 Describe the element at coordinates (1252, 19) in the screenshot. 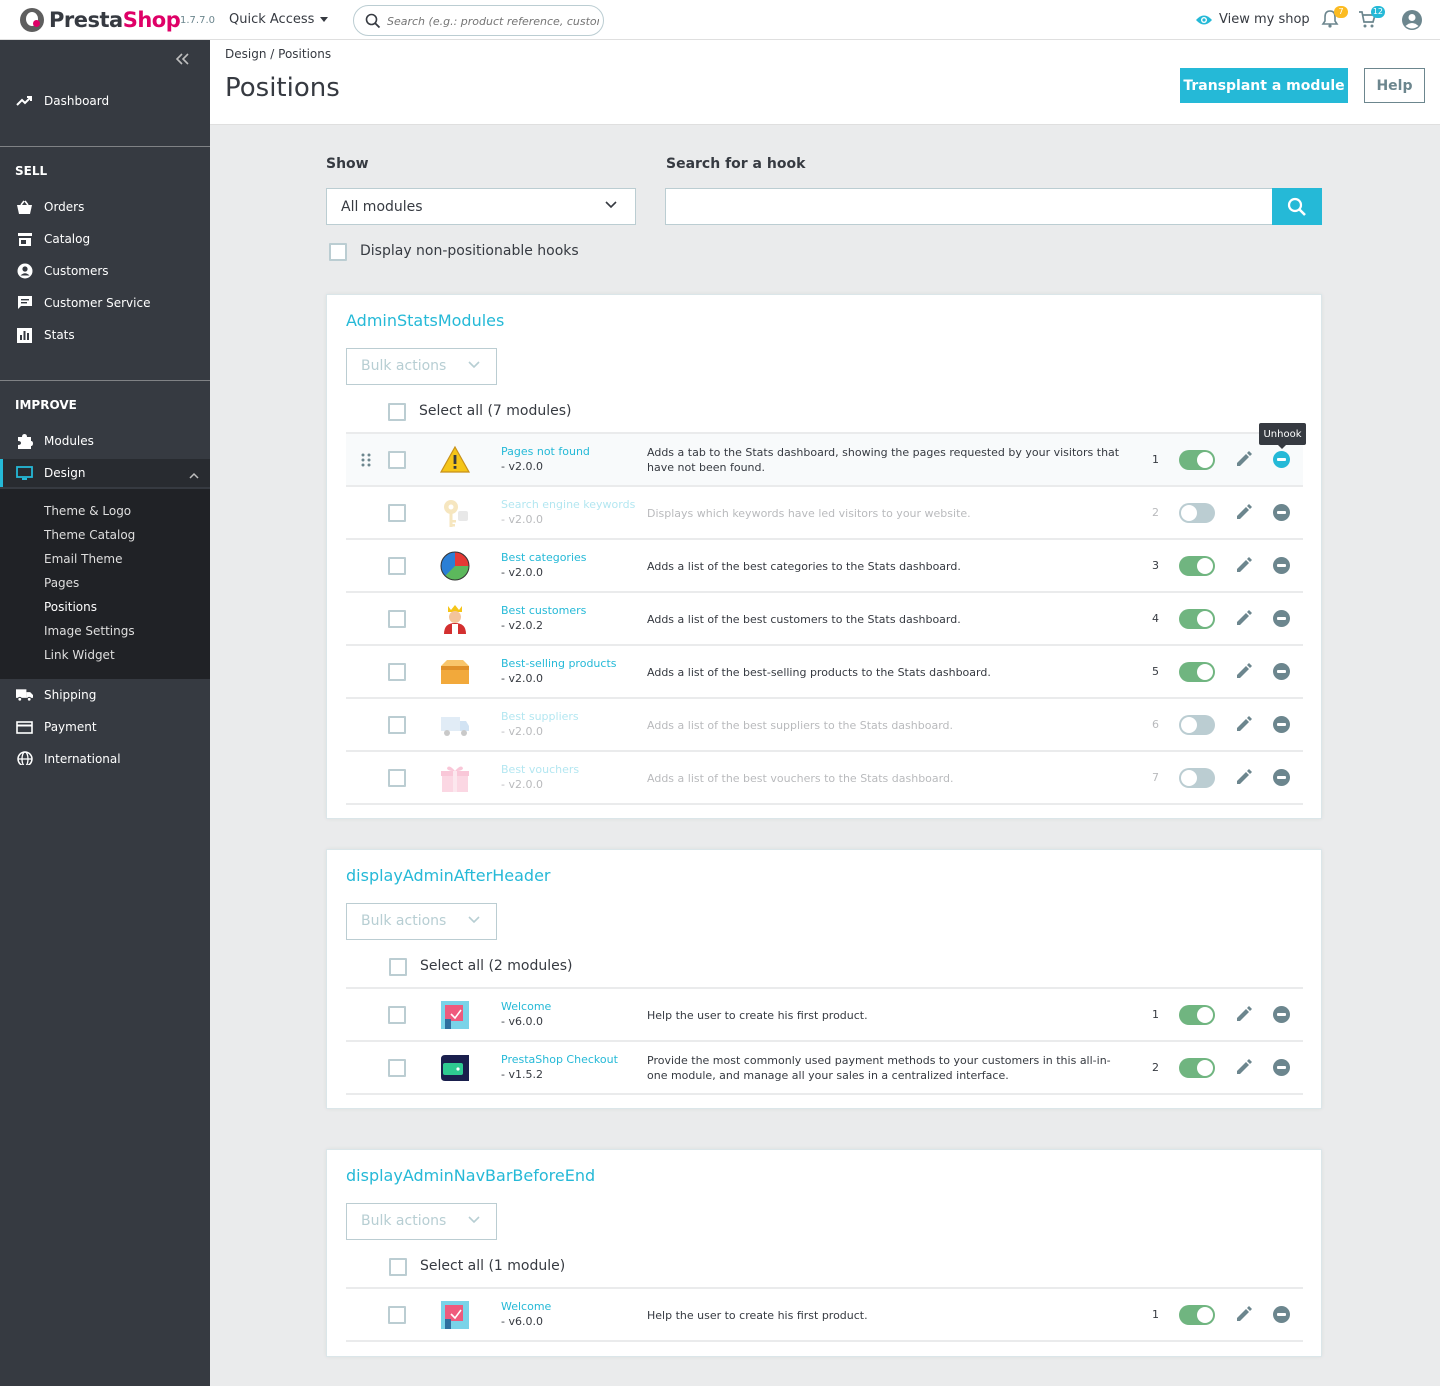

I see `view-my-shop-link: View my shop` at that location.